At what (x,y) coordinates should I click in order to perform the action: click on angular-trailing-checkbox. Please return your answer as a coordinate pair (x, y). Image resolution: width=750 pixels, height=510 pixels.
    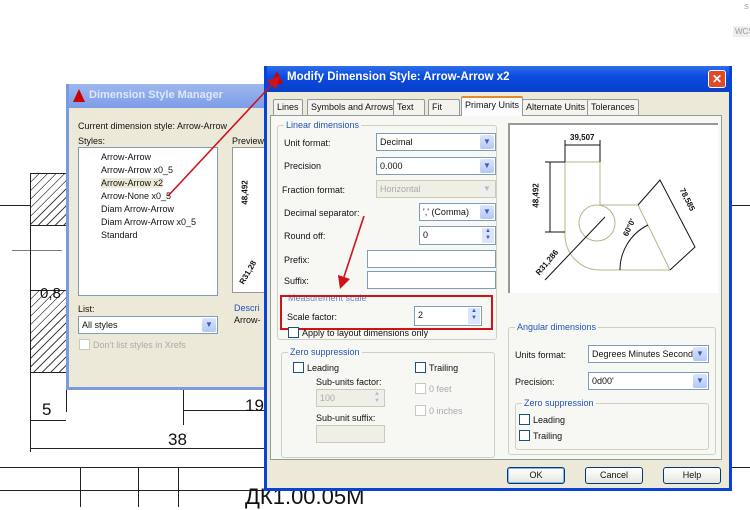
    Looking at the image, I should click on (524, 435).